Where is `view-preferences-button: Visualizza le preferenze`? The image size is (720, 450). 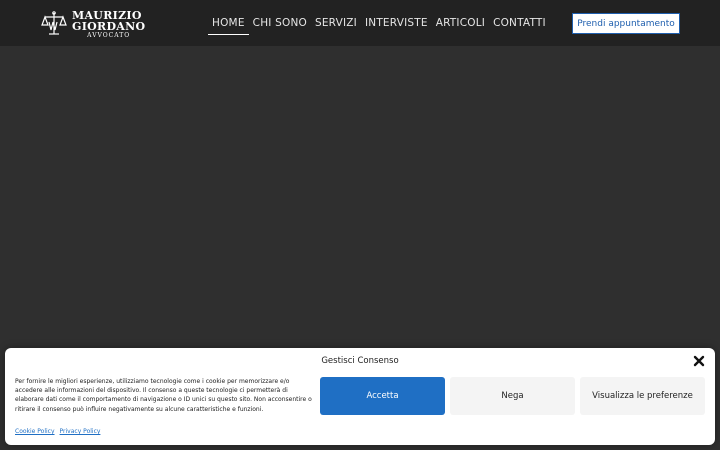
view-preferences-button: Visualizza le preferenze is located at coordinates (642, 396).